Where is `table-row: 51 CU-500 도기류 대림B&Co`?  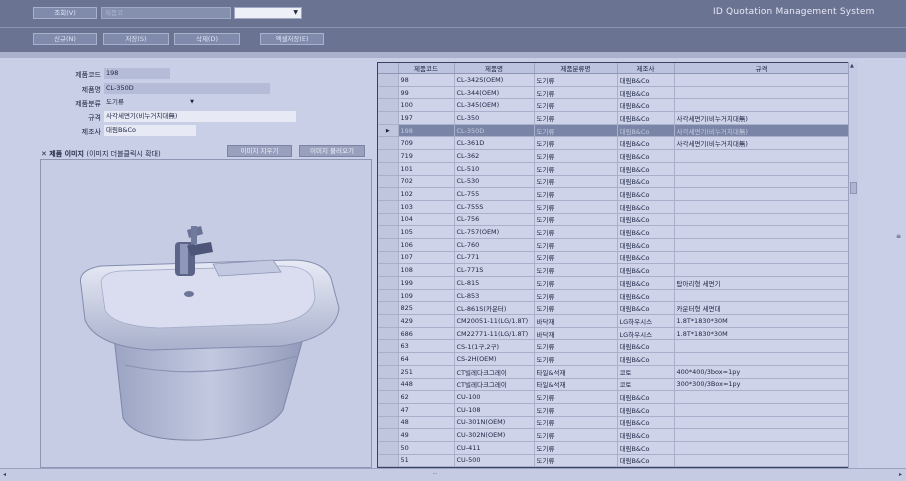
table-row: 51 CU-500 도기류 대림B&Co is located at coordinates (614, 460).